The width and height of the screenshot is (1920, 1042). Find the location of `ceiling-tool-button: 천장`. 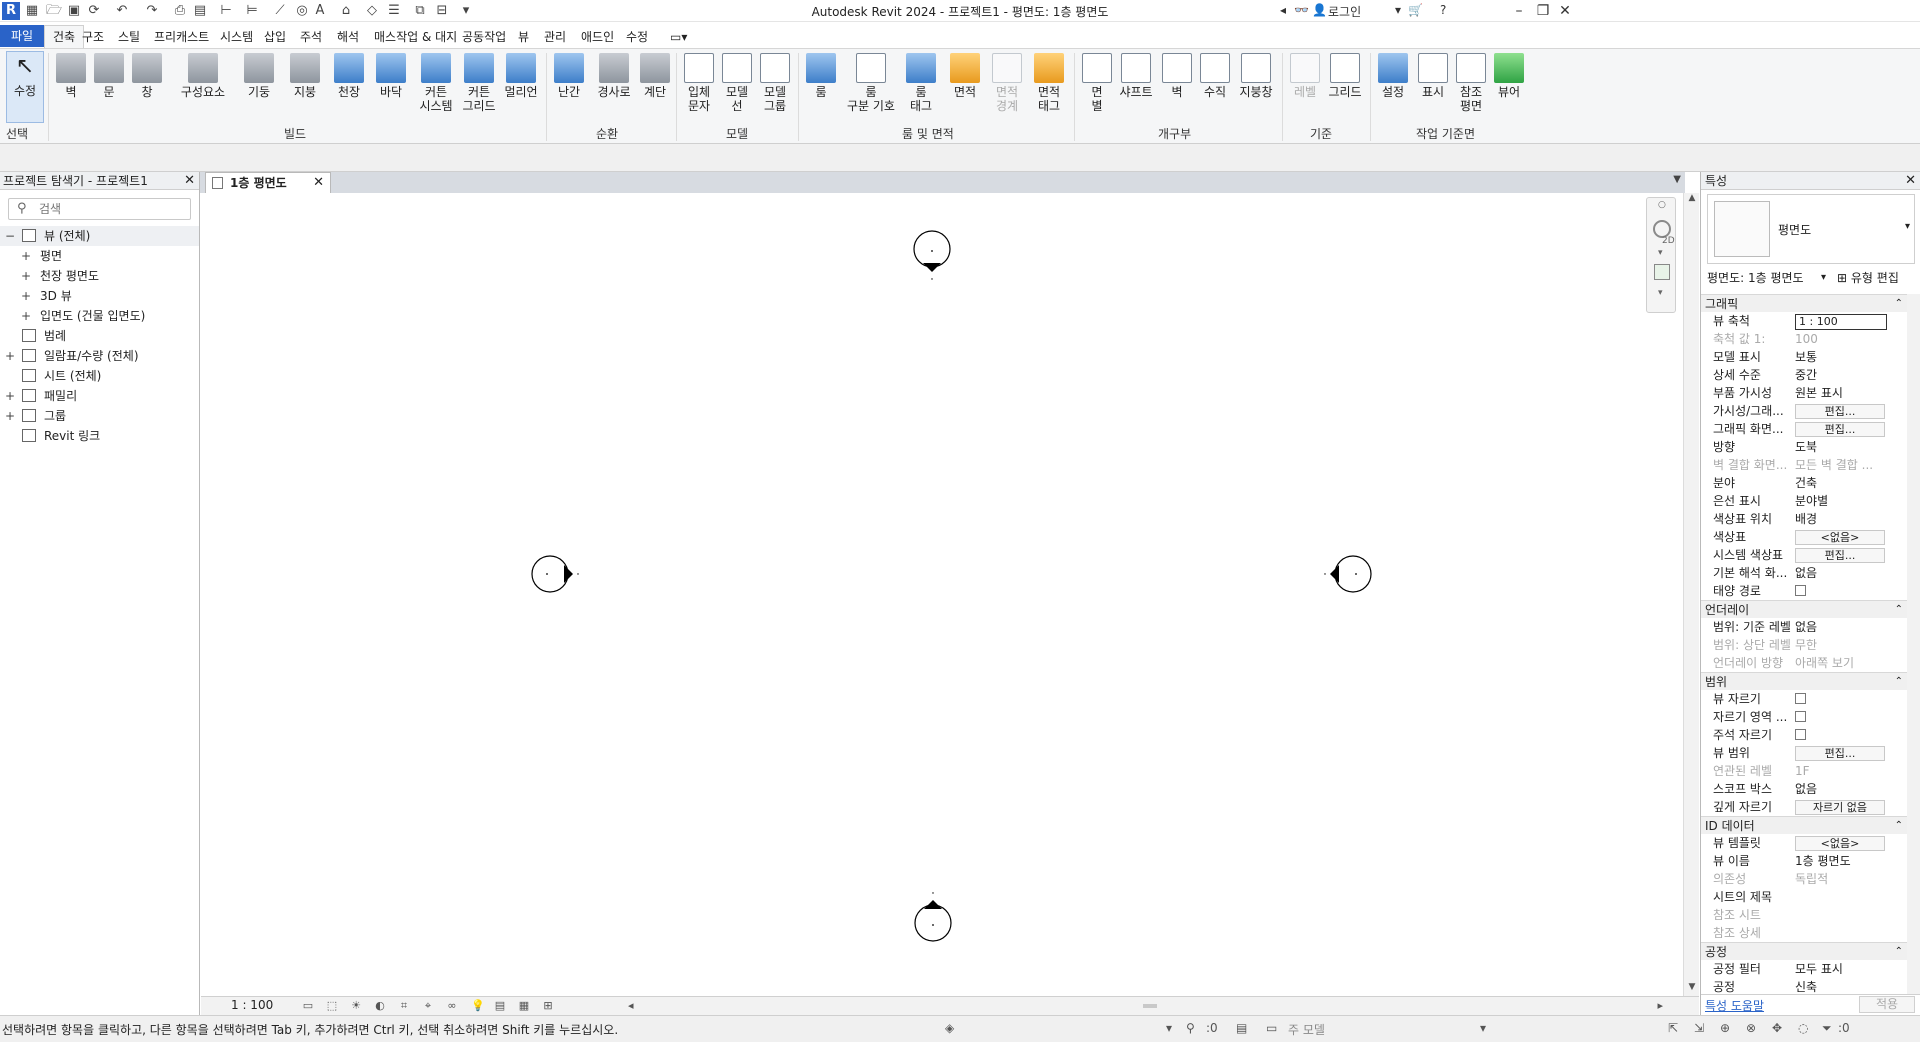

ceiling-tool-button: 천장 is located at coordinates (349, 76).